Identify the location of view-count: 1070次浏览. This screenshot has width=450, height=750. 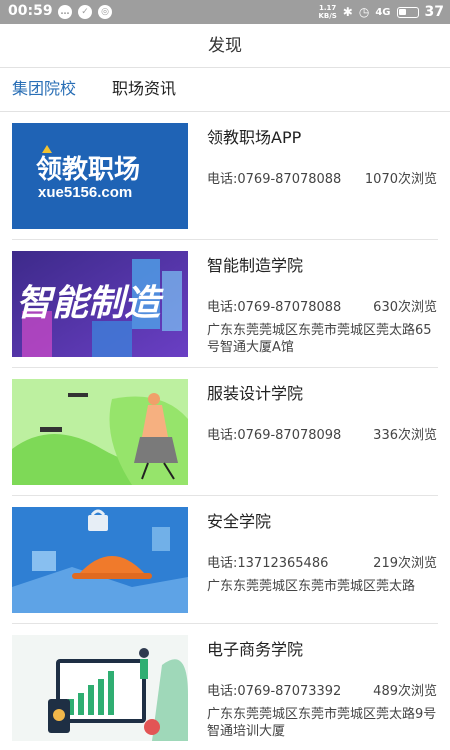
(400, 179).